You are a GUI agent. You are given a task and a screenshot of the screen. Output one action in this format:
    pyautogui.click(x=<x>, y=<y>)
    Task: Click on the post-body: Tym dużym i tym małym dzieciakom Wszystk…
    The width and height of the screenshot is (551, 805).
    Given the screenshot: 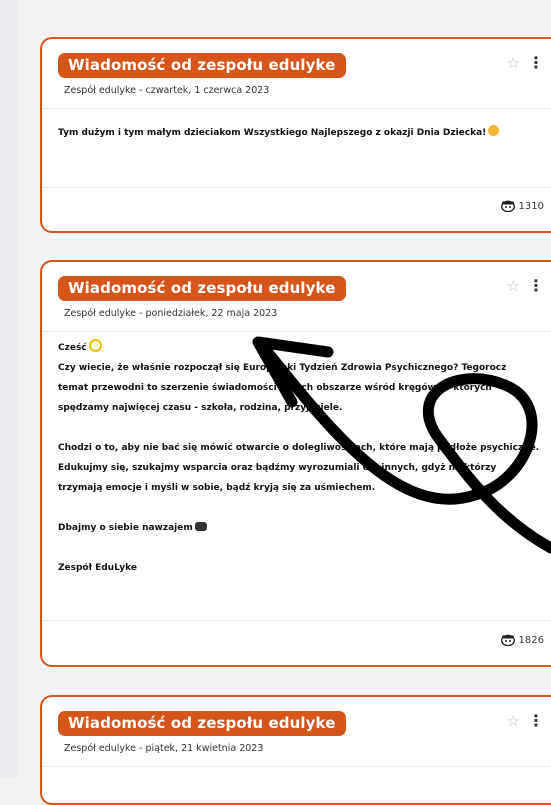 What is the action you would take?
    pyautogui.click(x=296, y=126)
    